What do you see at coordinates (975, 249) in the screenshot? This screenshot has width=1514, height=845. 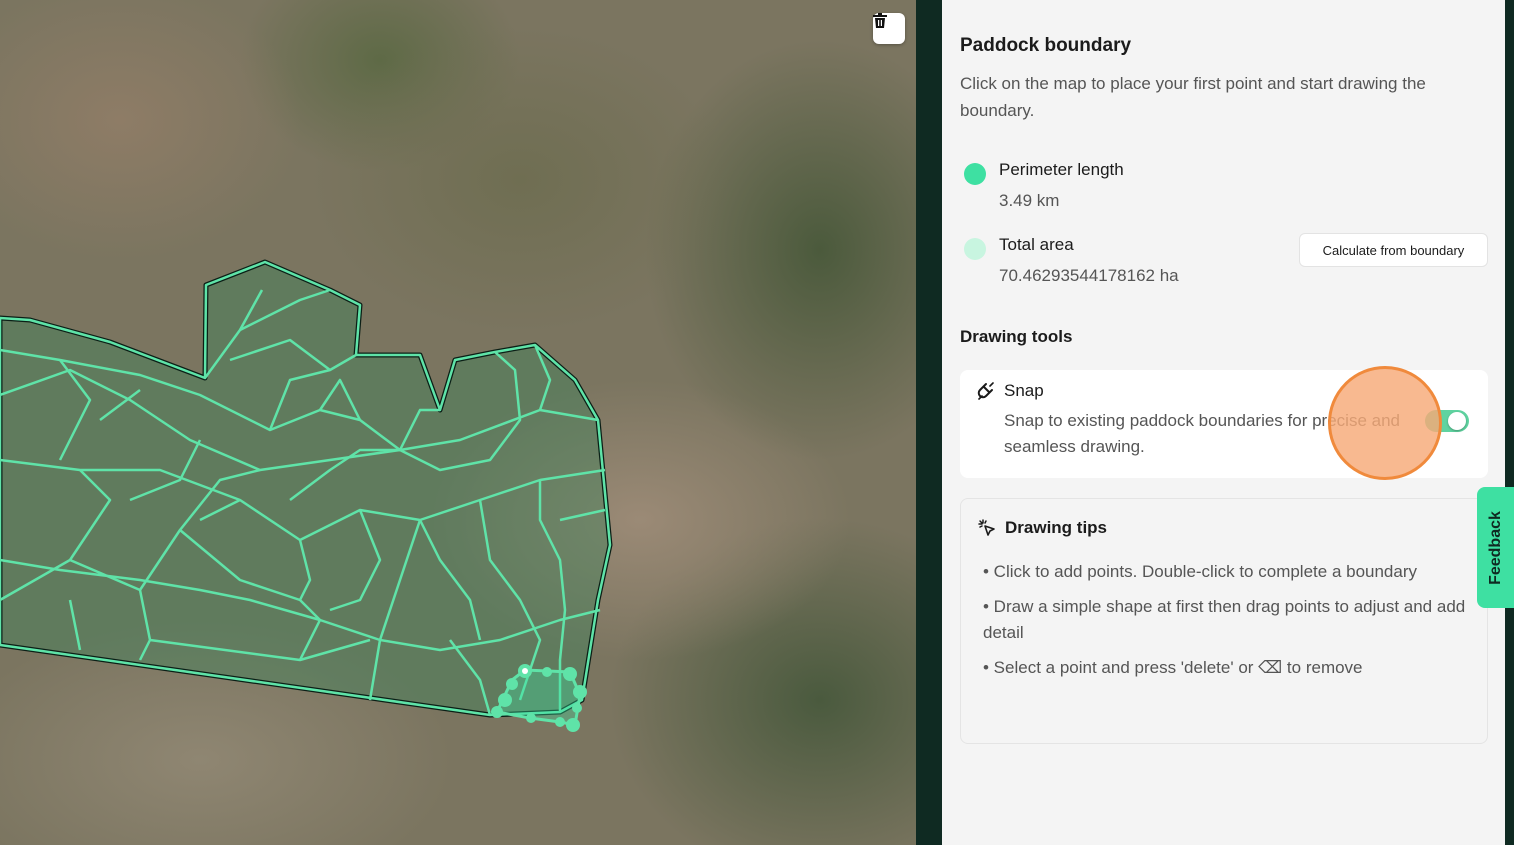 I see `area-dot-icon` at bounding box center [975, 249].